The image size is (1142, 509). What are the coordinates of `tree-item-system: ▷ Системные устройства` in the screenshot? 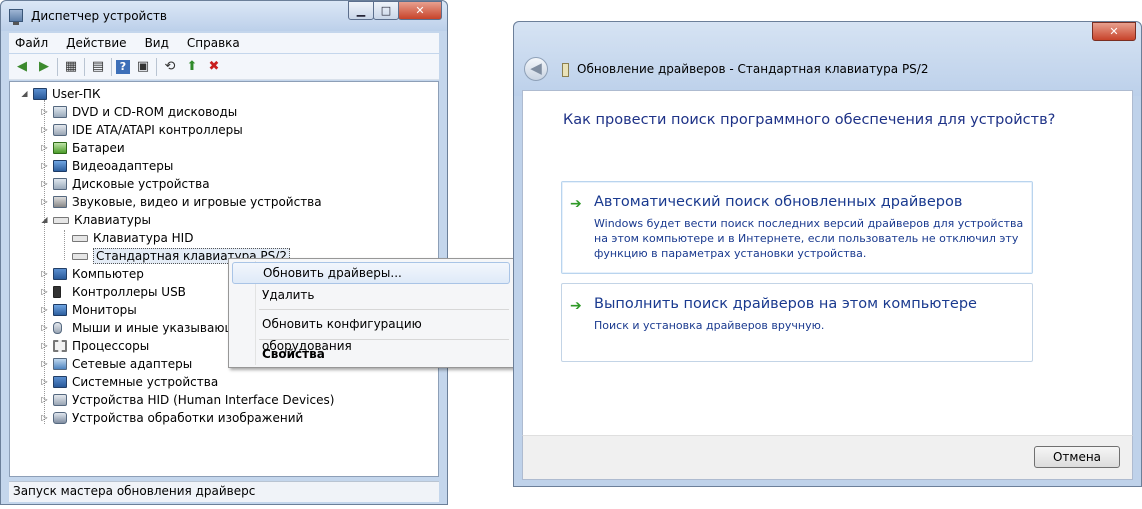 It's located at (129, 382).